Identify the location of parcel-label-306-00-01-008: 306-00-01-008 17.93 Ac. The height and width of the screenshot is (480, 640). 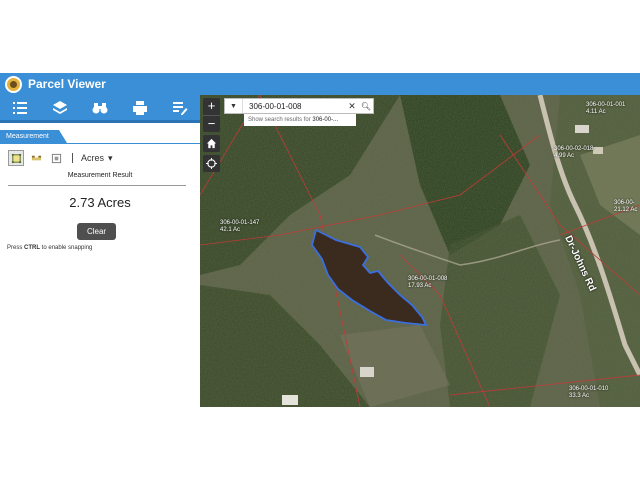
(427, 283).